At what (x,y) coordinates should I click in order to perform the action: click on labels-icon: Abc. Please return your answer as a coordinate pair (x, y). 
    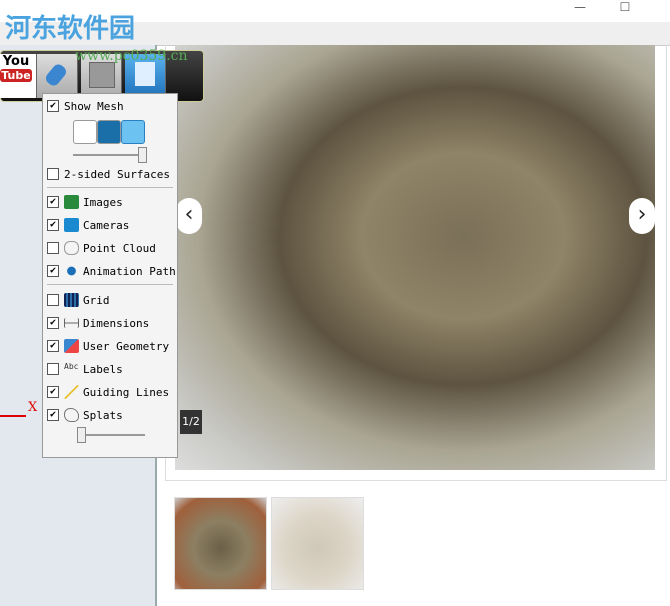
    Looking at the image, I should click on (71, 366).